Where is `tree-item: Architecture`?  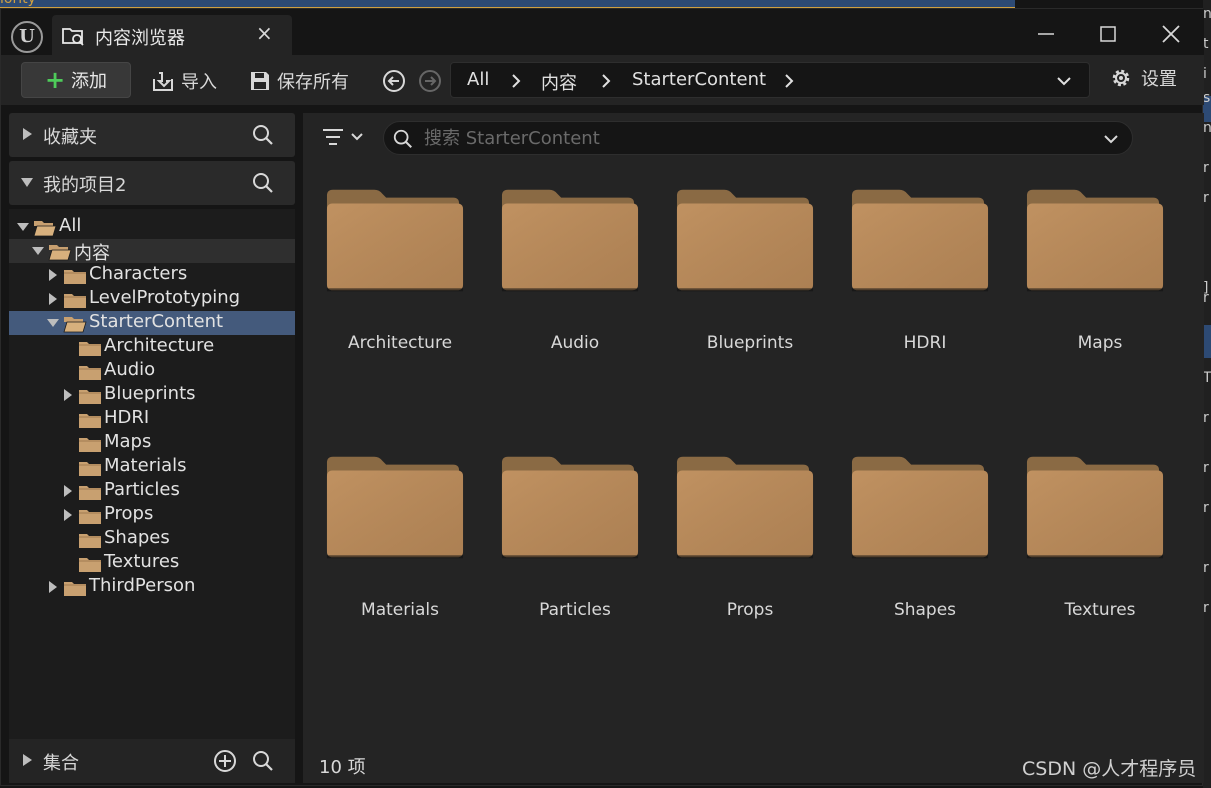 tree-item: Architecture is located at coordinates (152, 347).